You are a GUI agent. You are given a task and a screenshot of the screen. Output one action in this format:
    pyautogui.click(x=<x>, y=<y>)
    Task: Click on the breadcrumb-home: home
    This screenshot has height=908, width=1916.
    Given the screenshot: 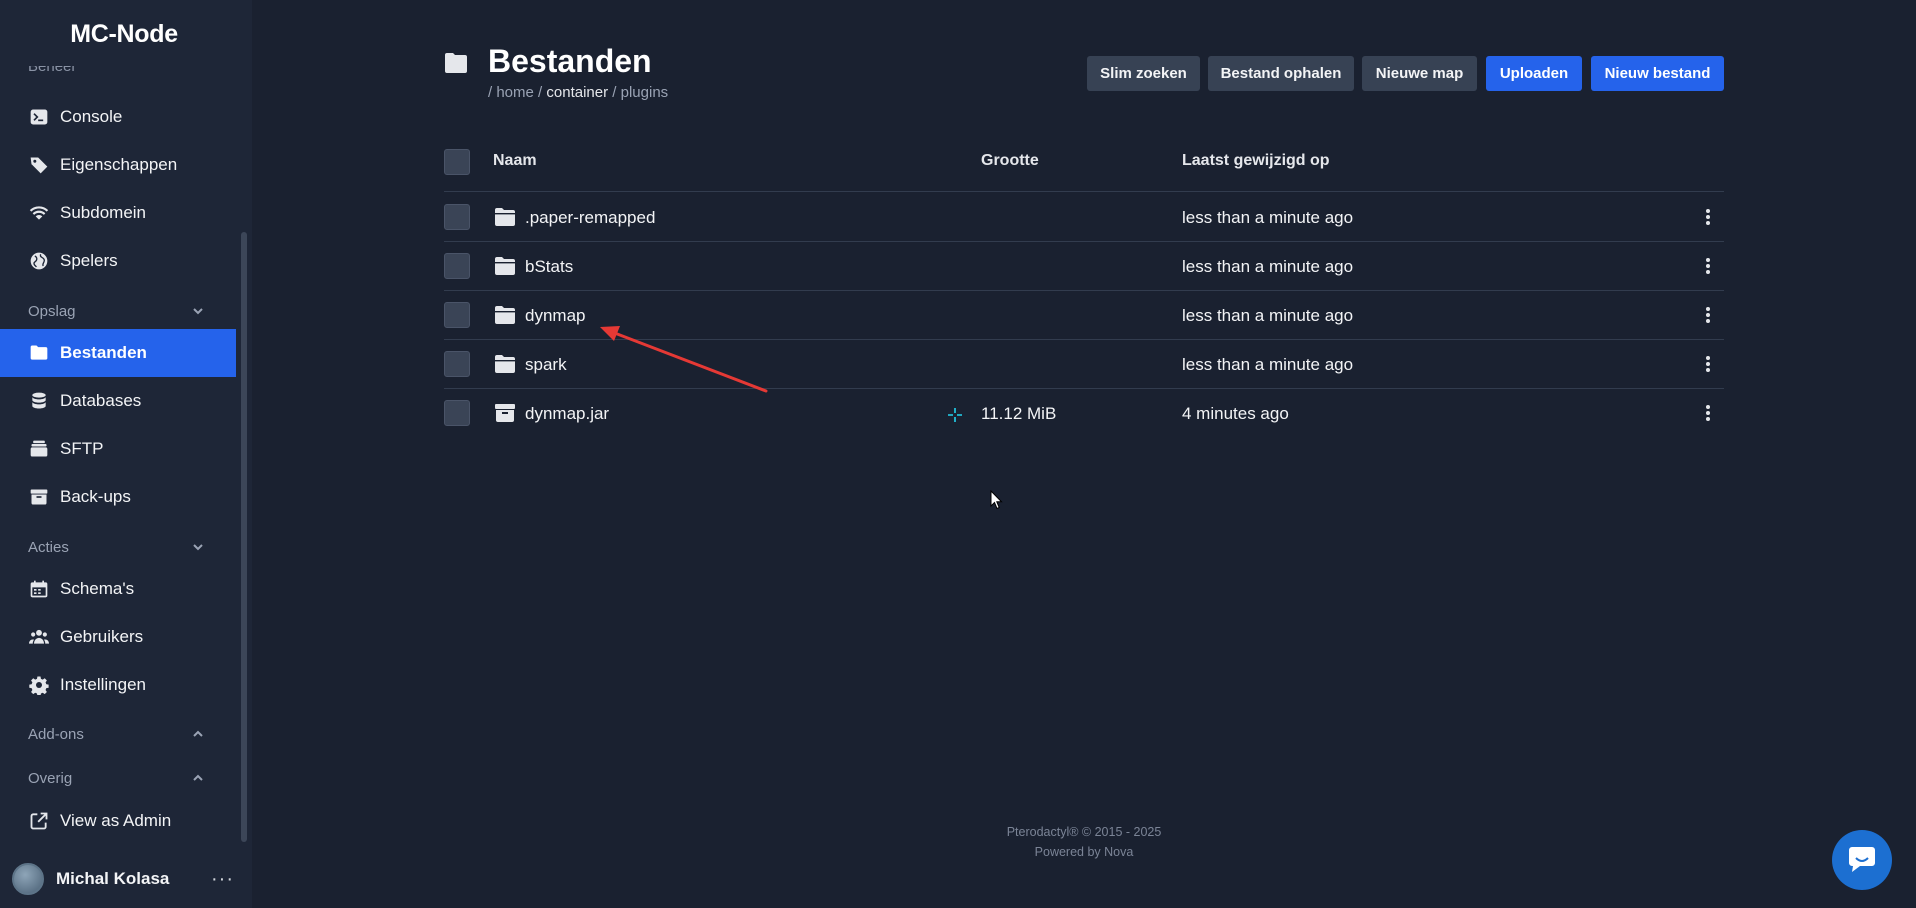 What is the action you would take?
    pyautogui.click(x=515, y=92)
    